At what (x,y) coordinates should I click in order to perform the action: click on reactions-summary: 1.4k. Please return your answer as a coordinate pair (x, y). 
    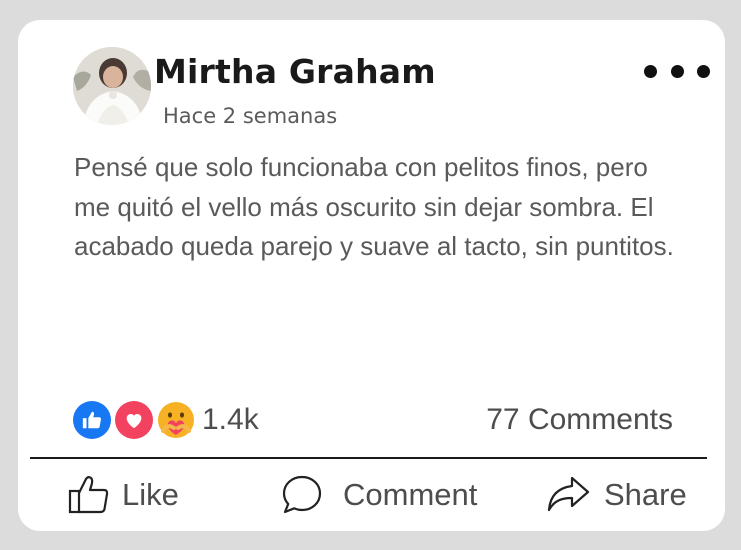
    Looking at the image, I should click on (166, 420).